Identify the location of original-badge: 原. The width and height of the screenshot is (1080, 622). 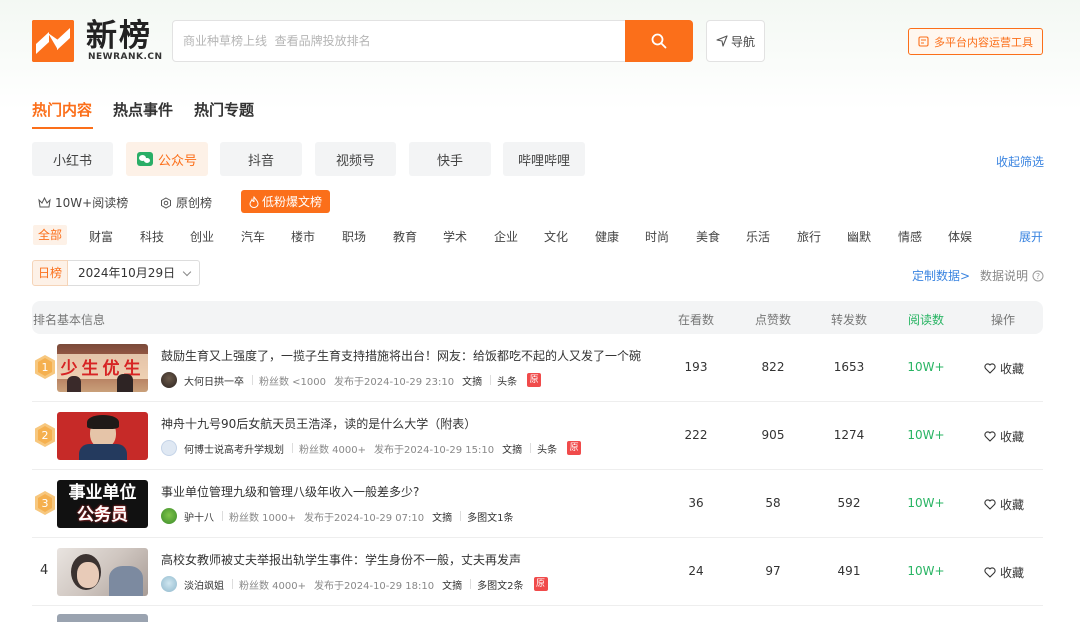
(574, 448).